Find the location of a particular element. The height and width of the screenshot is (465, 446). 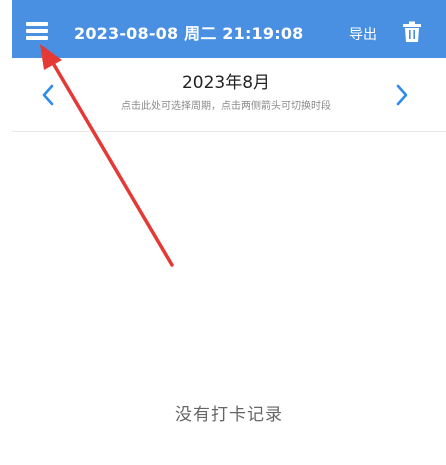

period-title: 2023年8月 is located at coordinates (226, 83).